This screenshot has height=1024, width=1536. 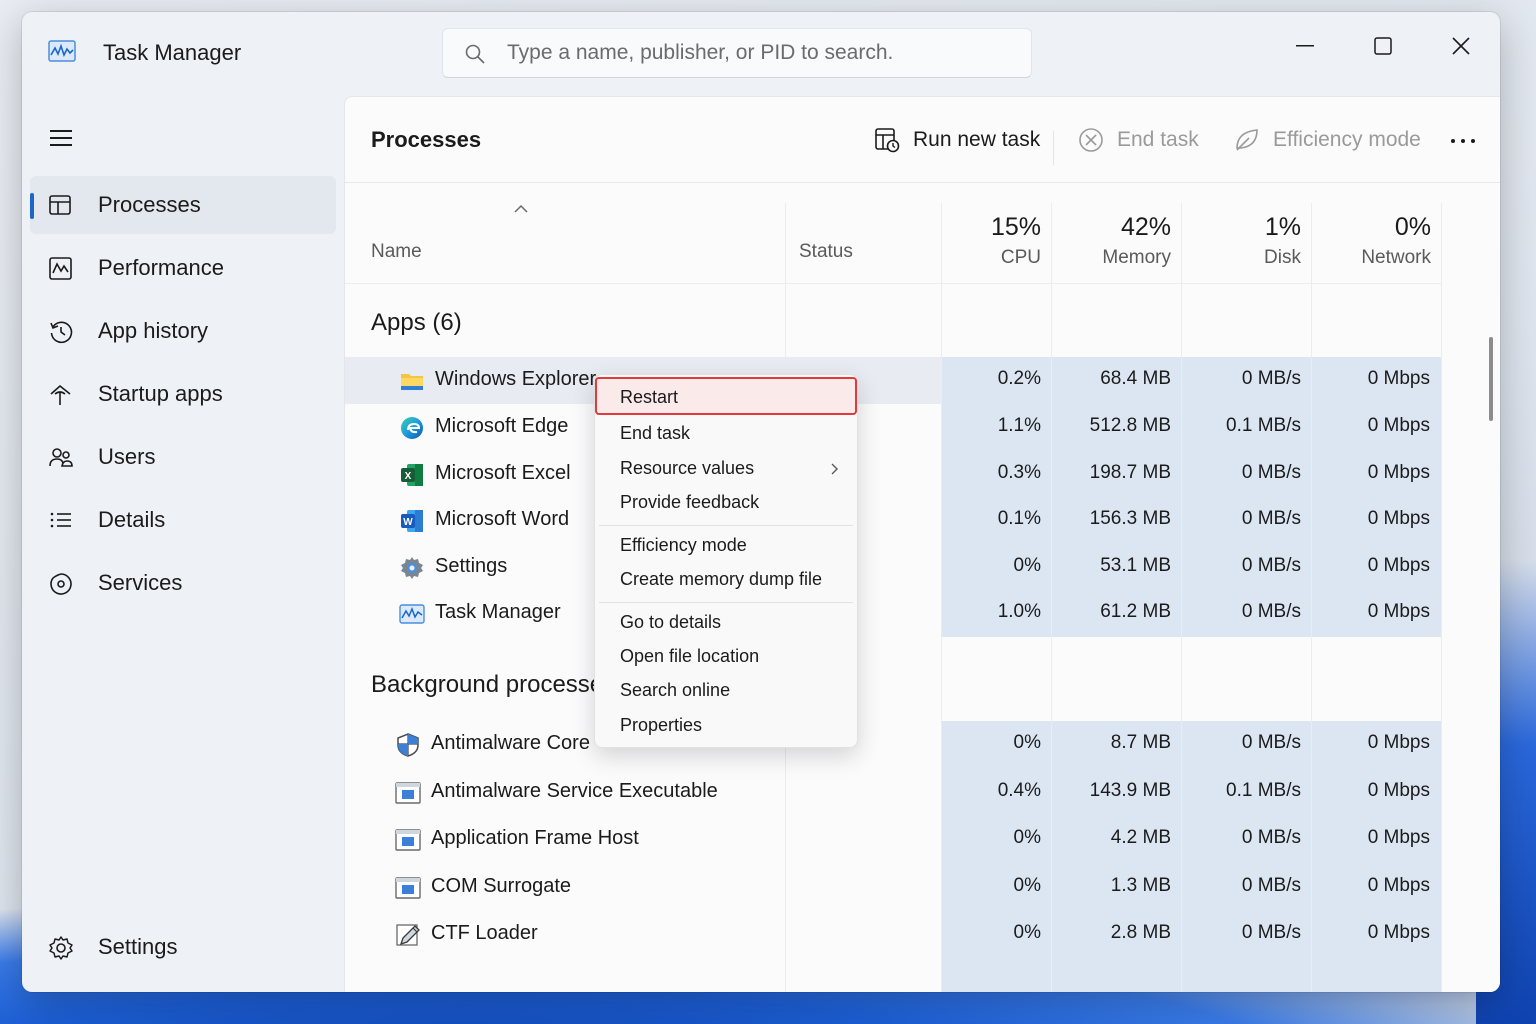 I want to click on table-row: Settings 0% 53.1 MB 0 MB/s 0 Mbps, so click(x=893, y=567).